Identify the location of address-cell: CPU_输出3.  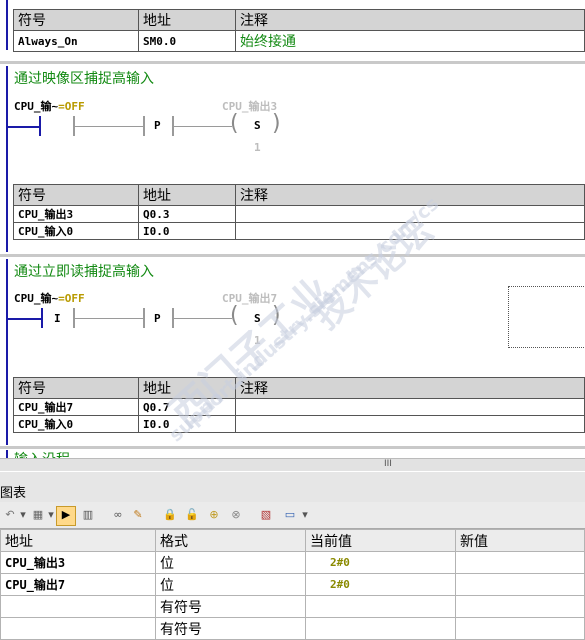
(78, 562).